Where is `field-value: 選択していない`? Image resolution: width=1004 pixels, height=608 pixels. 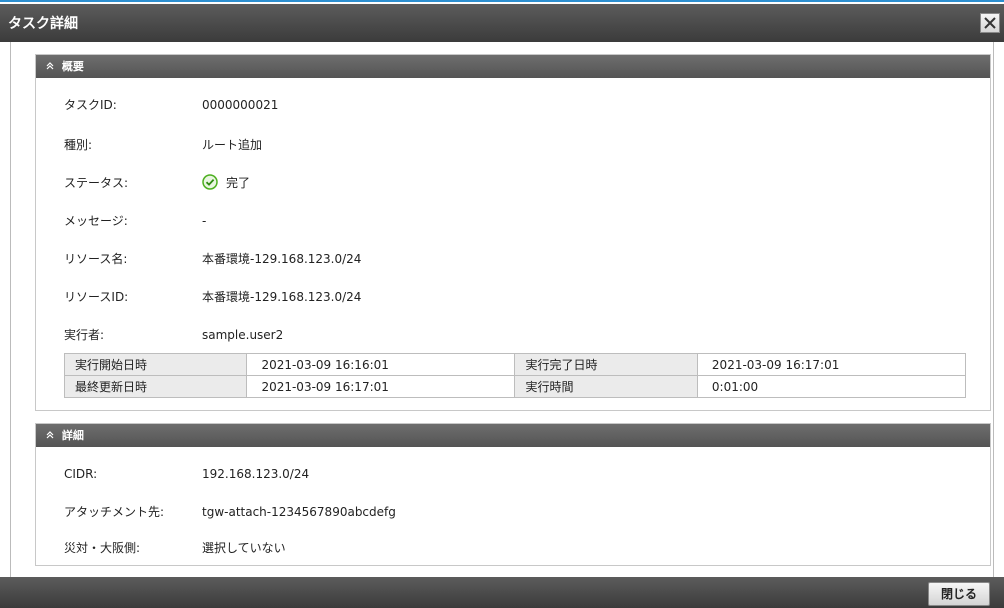
field-value: 選択していない is located at coordinates (244, 548).